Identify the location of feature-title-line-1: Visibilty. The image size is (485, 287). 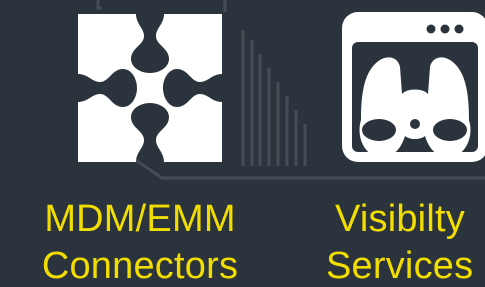
(400, 219).